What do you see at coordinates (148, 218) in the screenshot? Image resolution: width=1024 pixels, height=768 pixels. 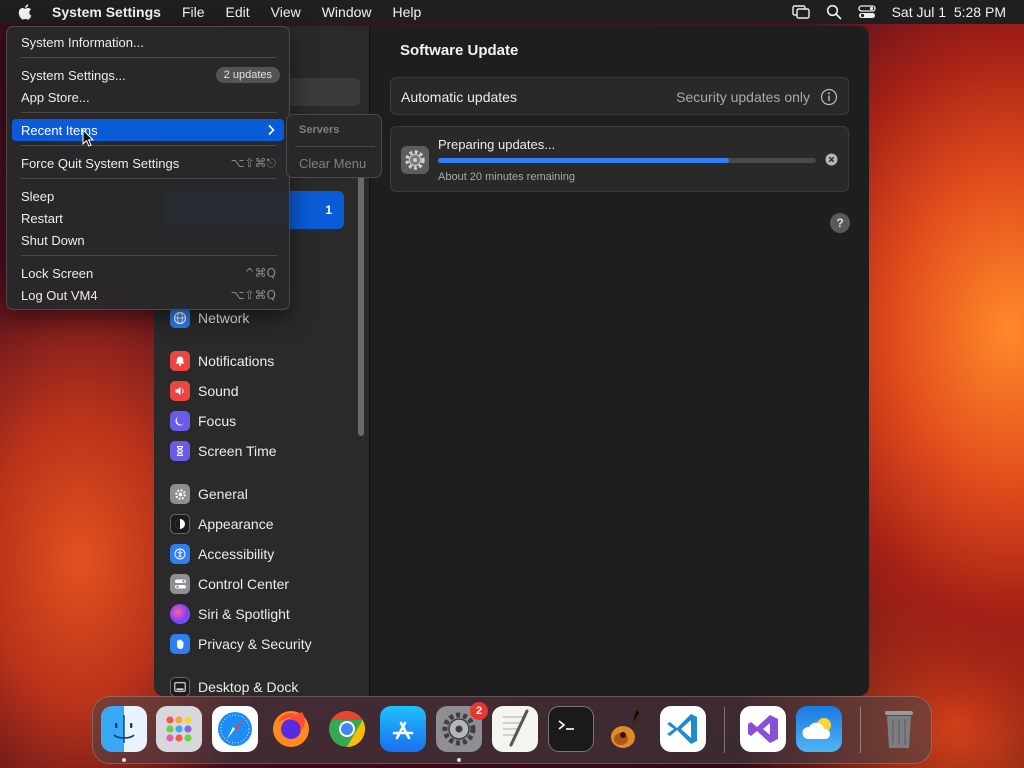 I see `menu-item-restart: Restart` at bounding box center [148, 218].